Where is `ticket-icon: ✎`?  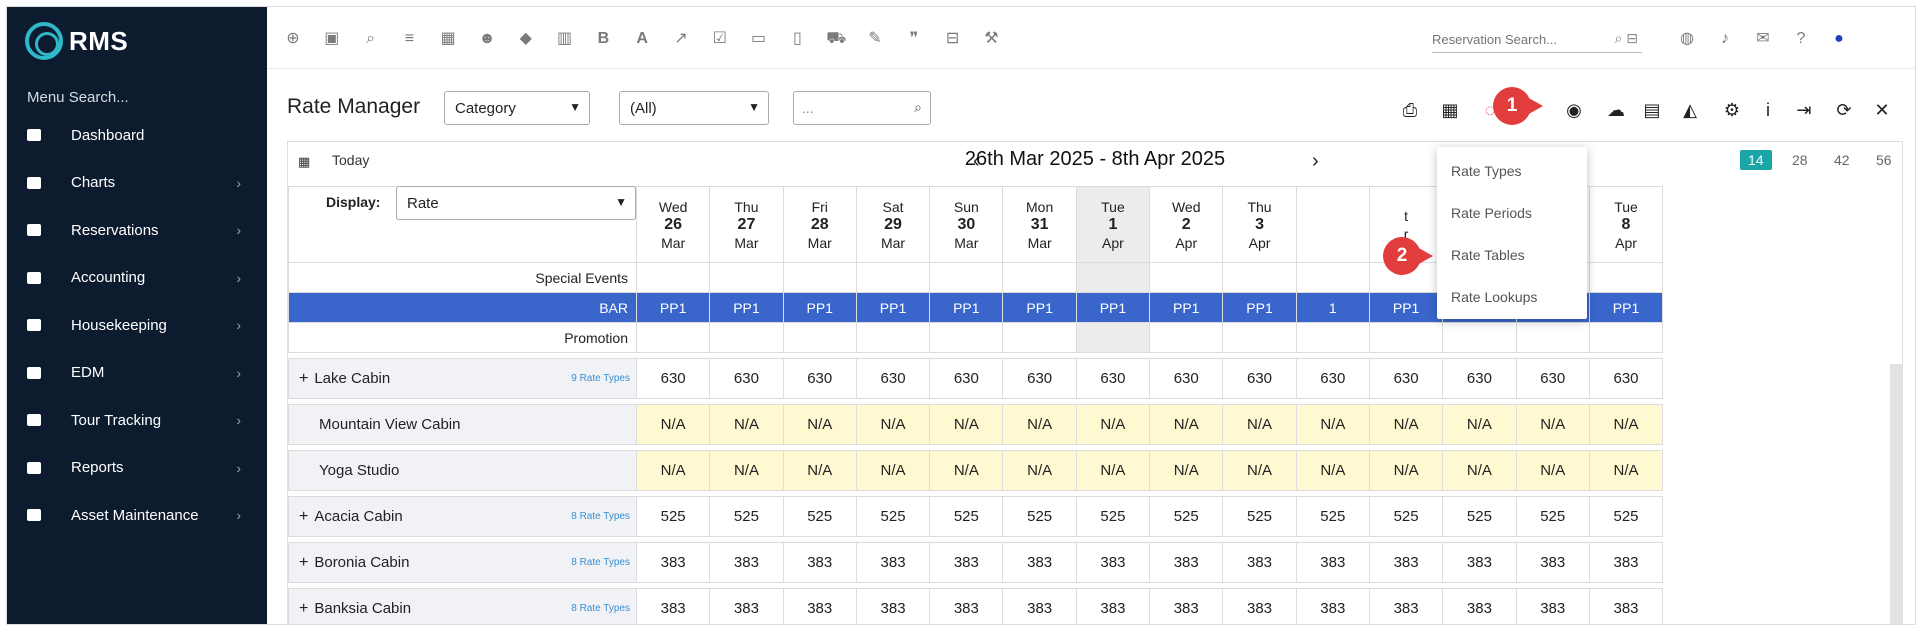
ticket-icon: ✎ is located at coordinates (875, 39).